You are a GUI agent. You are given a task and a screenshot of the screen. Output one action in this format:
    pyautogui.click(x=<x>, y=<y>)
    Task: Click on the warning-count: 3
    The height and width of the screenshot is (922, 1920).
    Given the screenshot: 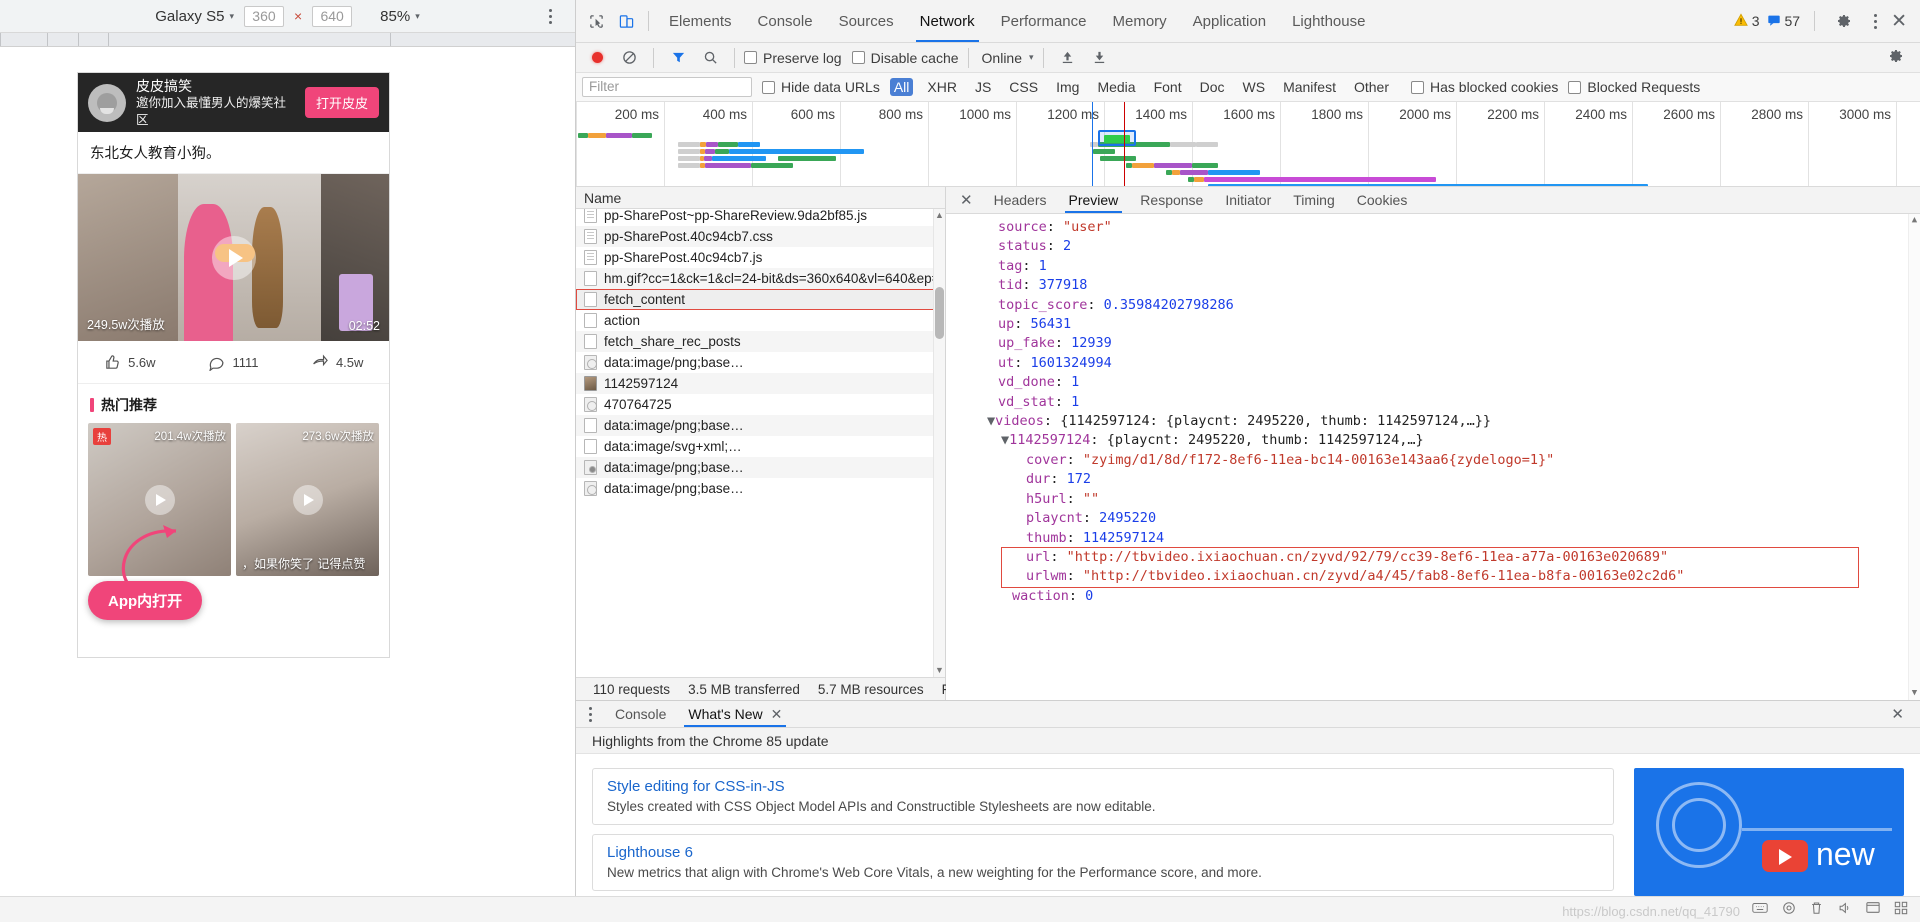 What is the action you would take?
    pyautogui.click(x=1746, y=21)
    